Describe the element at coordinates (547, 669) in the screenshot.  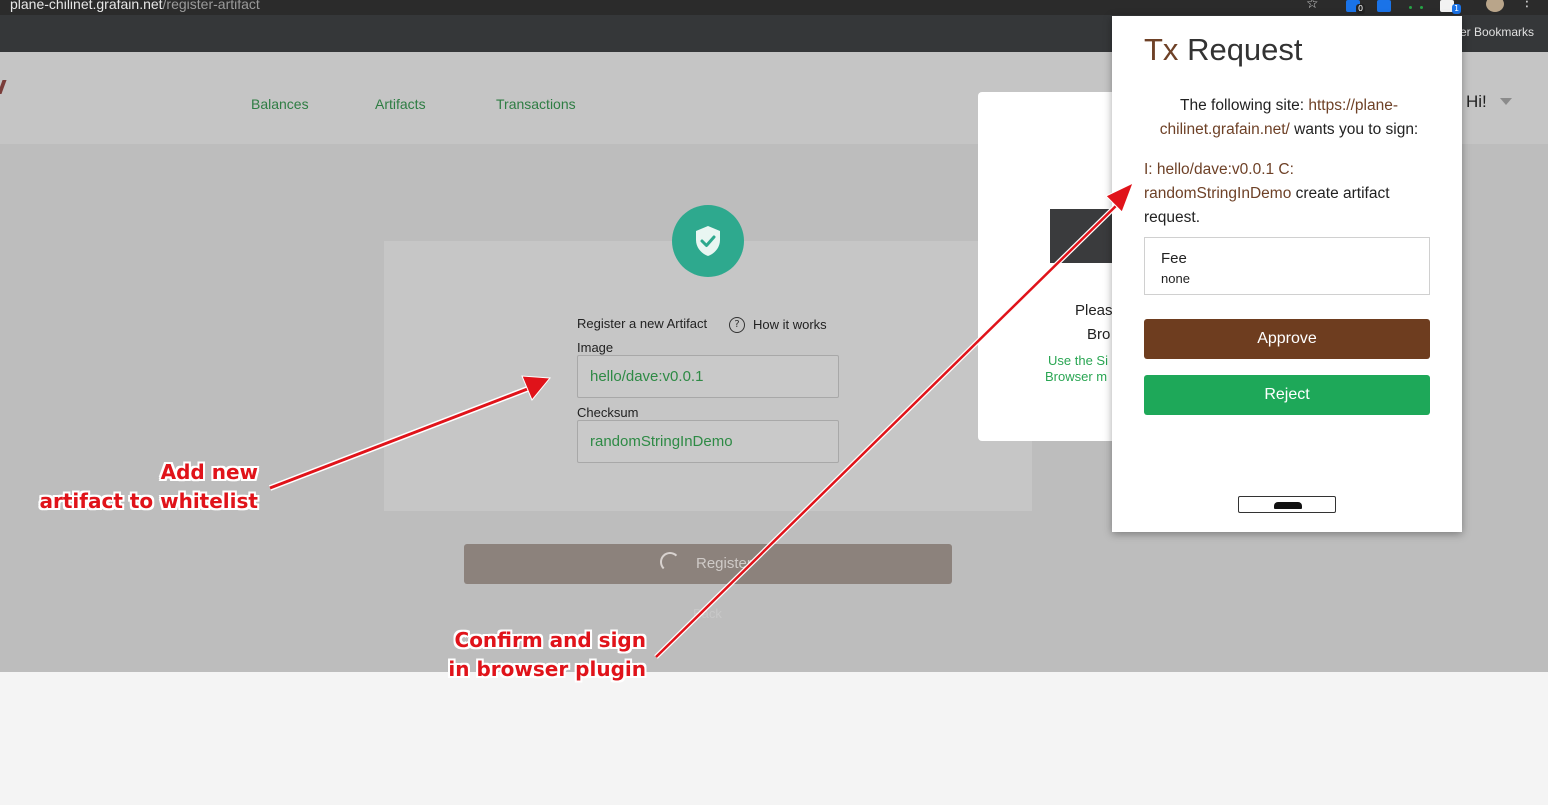
I see `annotation-line: in browser plugin` at that location.